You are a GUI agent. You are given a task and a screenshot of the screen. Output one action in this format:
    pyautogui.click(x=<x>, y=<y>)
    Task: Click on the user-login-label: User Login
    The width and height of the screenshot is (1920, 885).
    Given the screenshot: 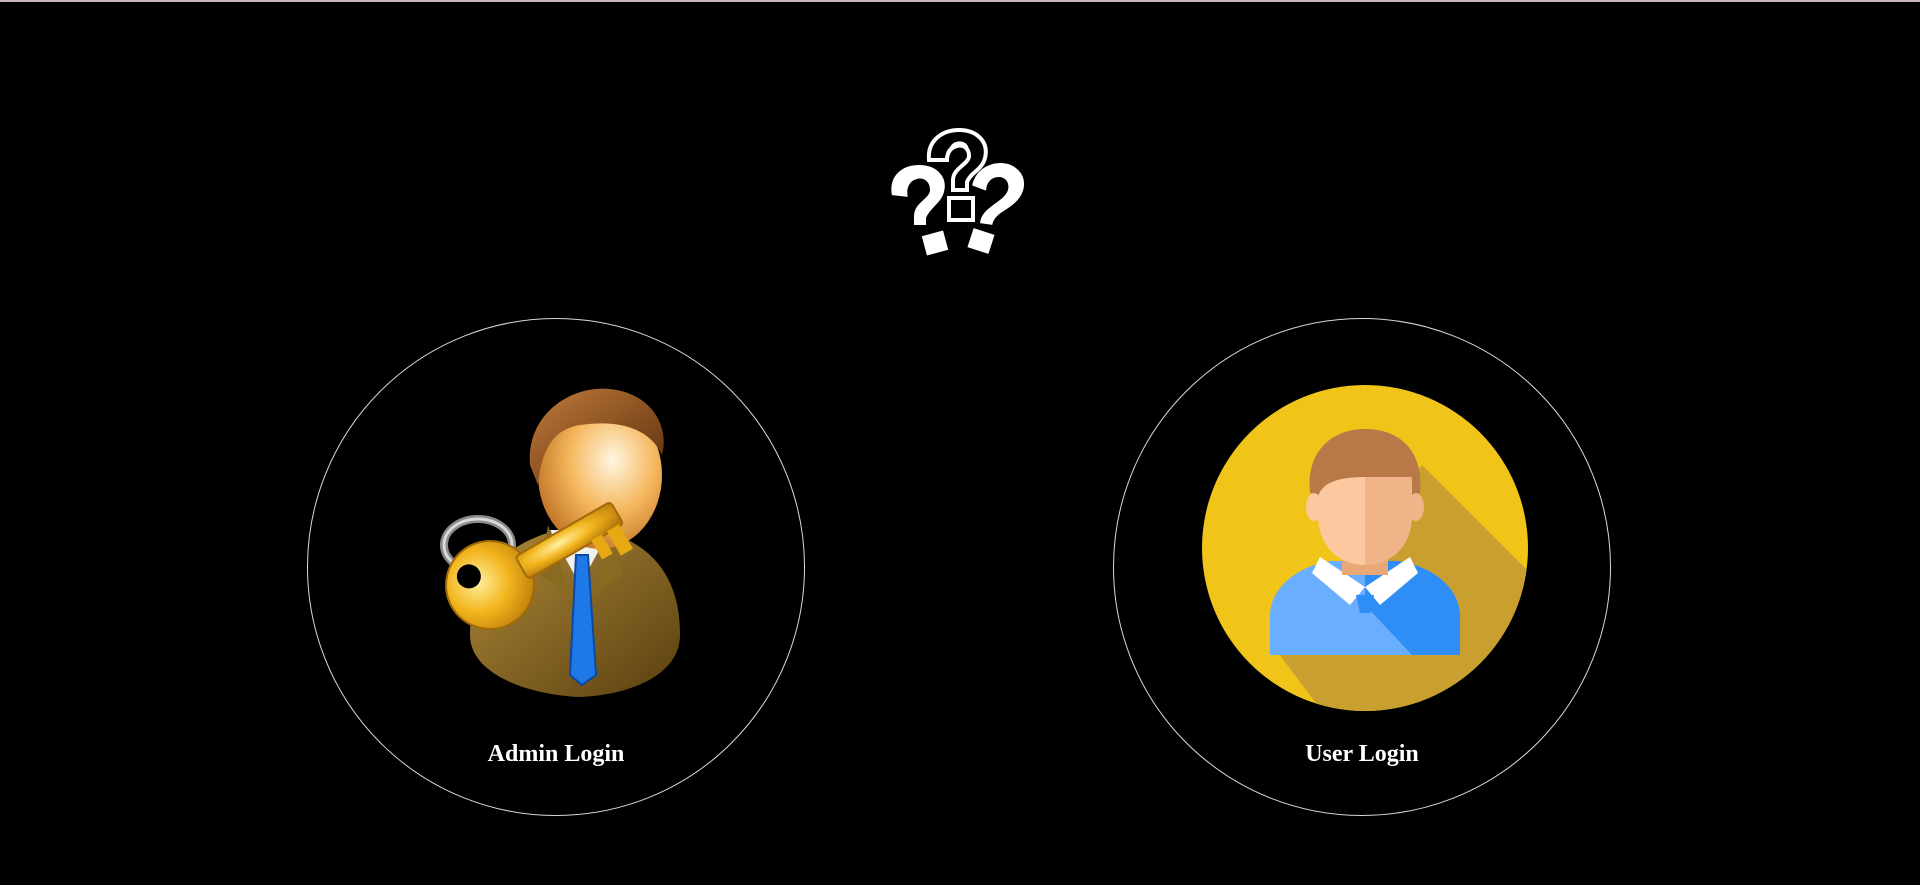 What is the action you would take?
    pyautogui.click(x=1362, y=754)
    